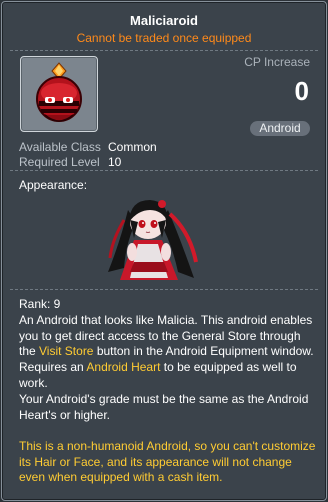  What do you see at coordinates (280, 128) in the screenshot?
I see `item-type-badge: Android` at bounding box center [280, 128].